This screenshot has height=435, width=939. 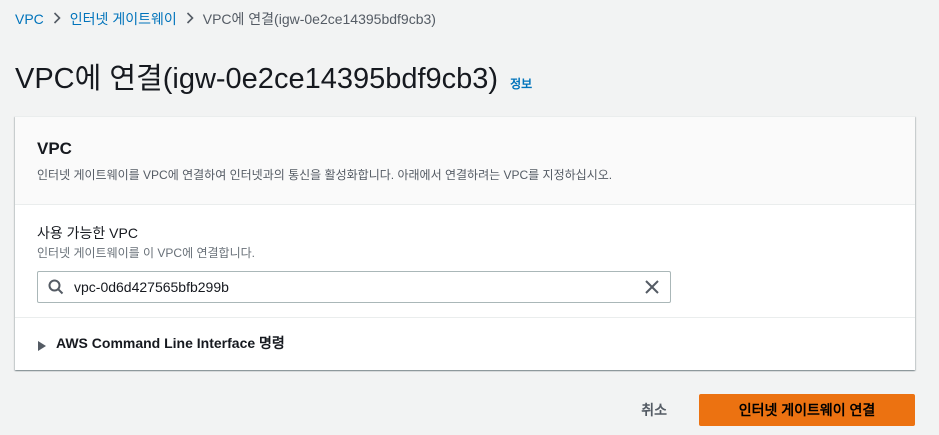 What do you see at coordinates (87, 233) in the screenshot?
I see `available-vpc-label: 사용 가능한 VPC` at bounding box center [87, 233].